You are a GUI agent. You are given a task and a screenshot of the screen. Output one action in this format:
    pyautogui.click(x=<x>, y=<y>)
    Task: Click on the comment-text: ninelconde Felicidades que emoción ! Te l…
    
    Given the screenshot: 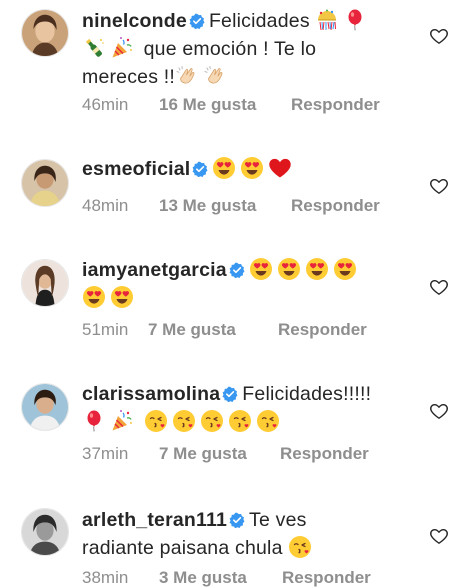 What is the action you would take?
    pyautogui.click(x=244, y=49)
    